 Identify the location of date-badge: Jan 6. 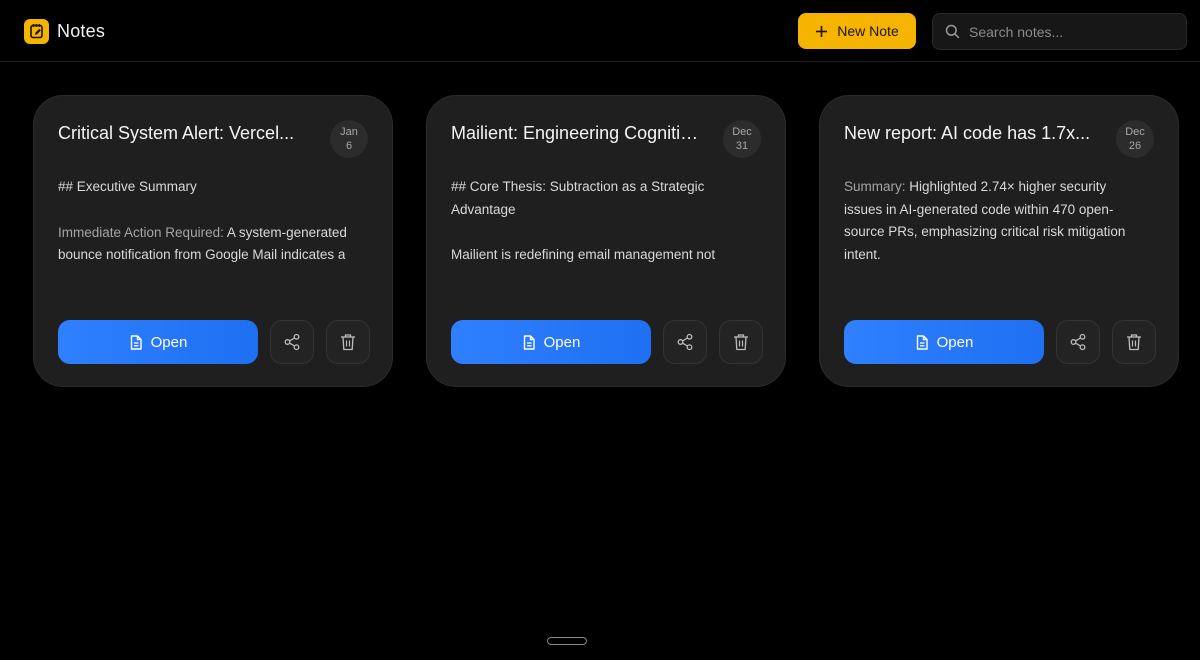
(349, 139).